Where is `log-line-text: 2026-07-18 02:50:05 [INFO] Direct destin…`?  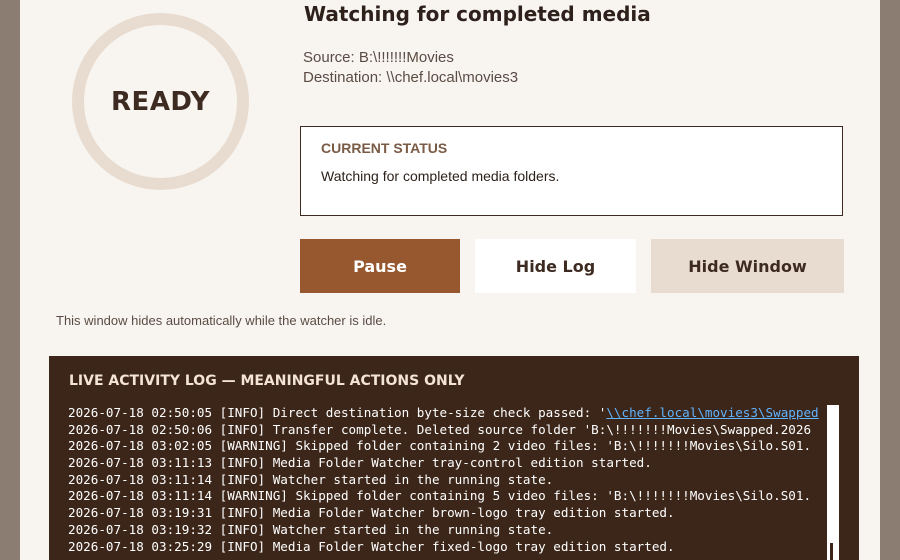 log-line-text: 2026-07-18 02:50:05 [INFO] Direct destin… is located at coordinates (337, 412).